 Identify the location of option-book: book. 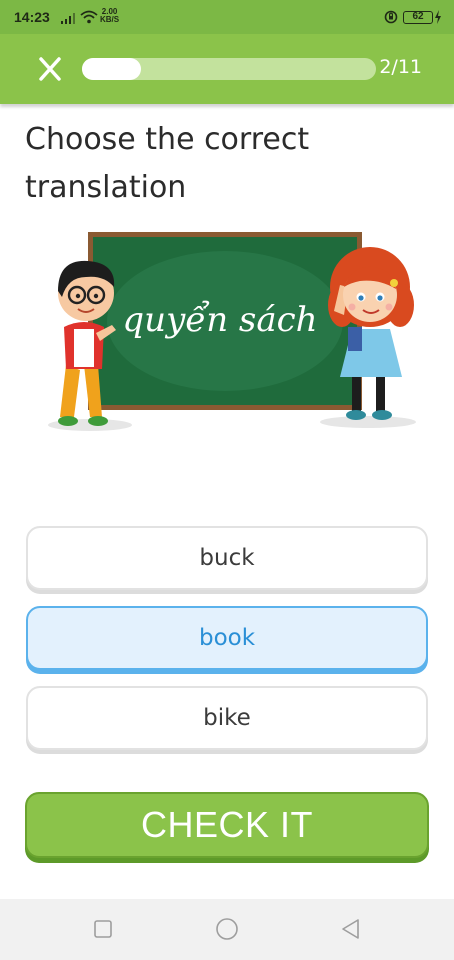
(227, 638).